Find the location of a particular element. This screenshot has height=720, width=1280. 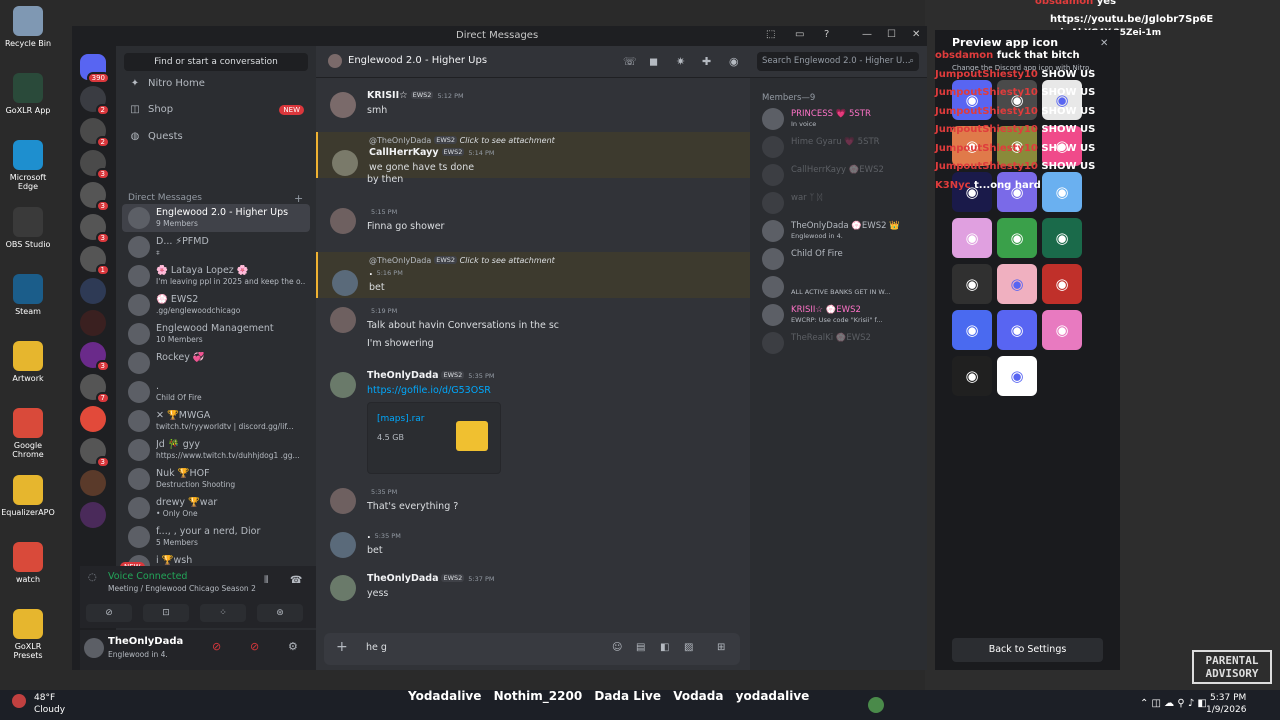

message-author: 5:15 PM is located at coordinates (382, 211).